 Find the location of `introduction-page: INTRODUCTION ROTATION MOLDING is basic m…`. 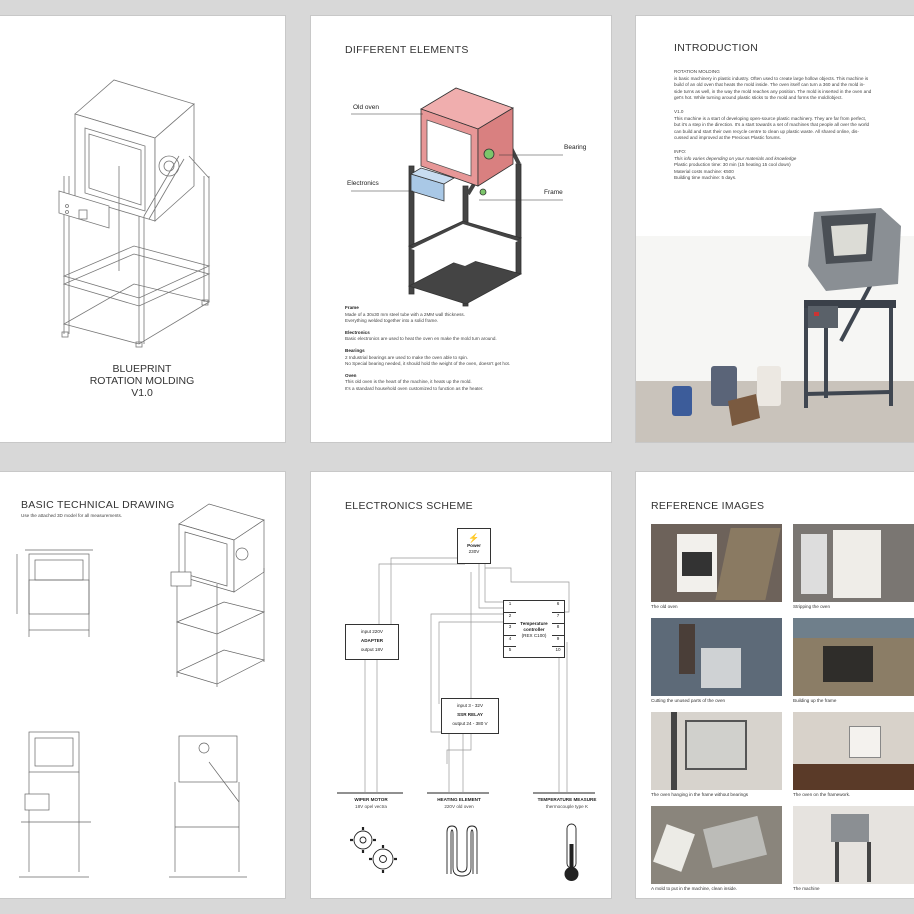

introduction-page: INTRODUCTION ROTATION MOLDING is basic m… is located at coordinates (774, 229).